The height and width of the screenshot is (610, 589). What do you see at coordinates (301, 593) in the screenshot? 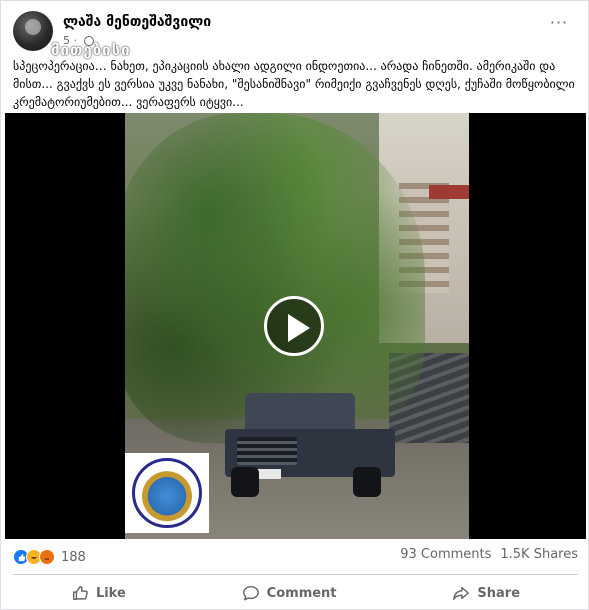
I see `comment-label: Comment` at bounding box center [301, 593].